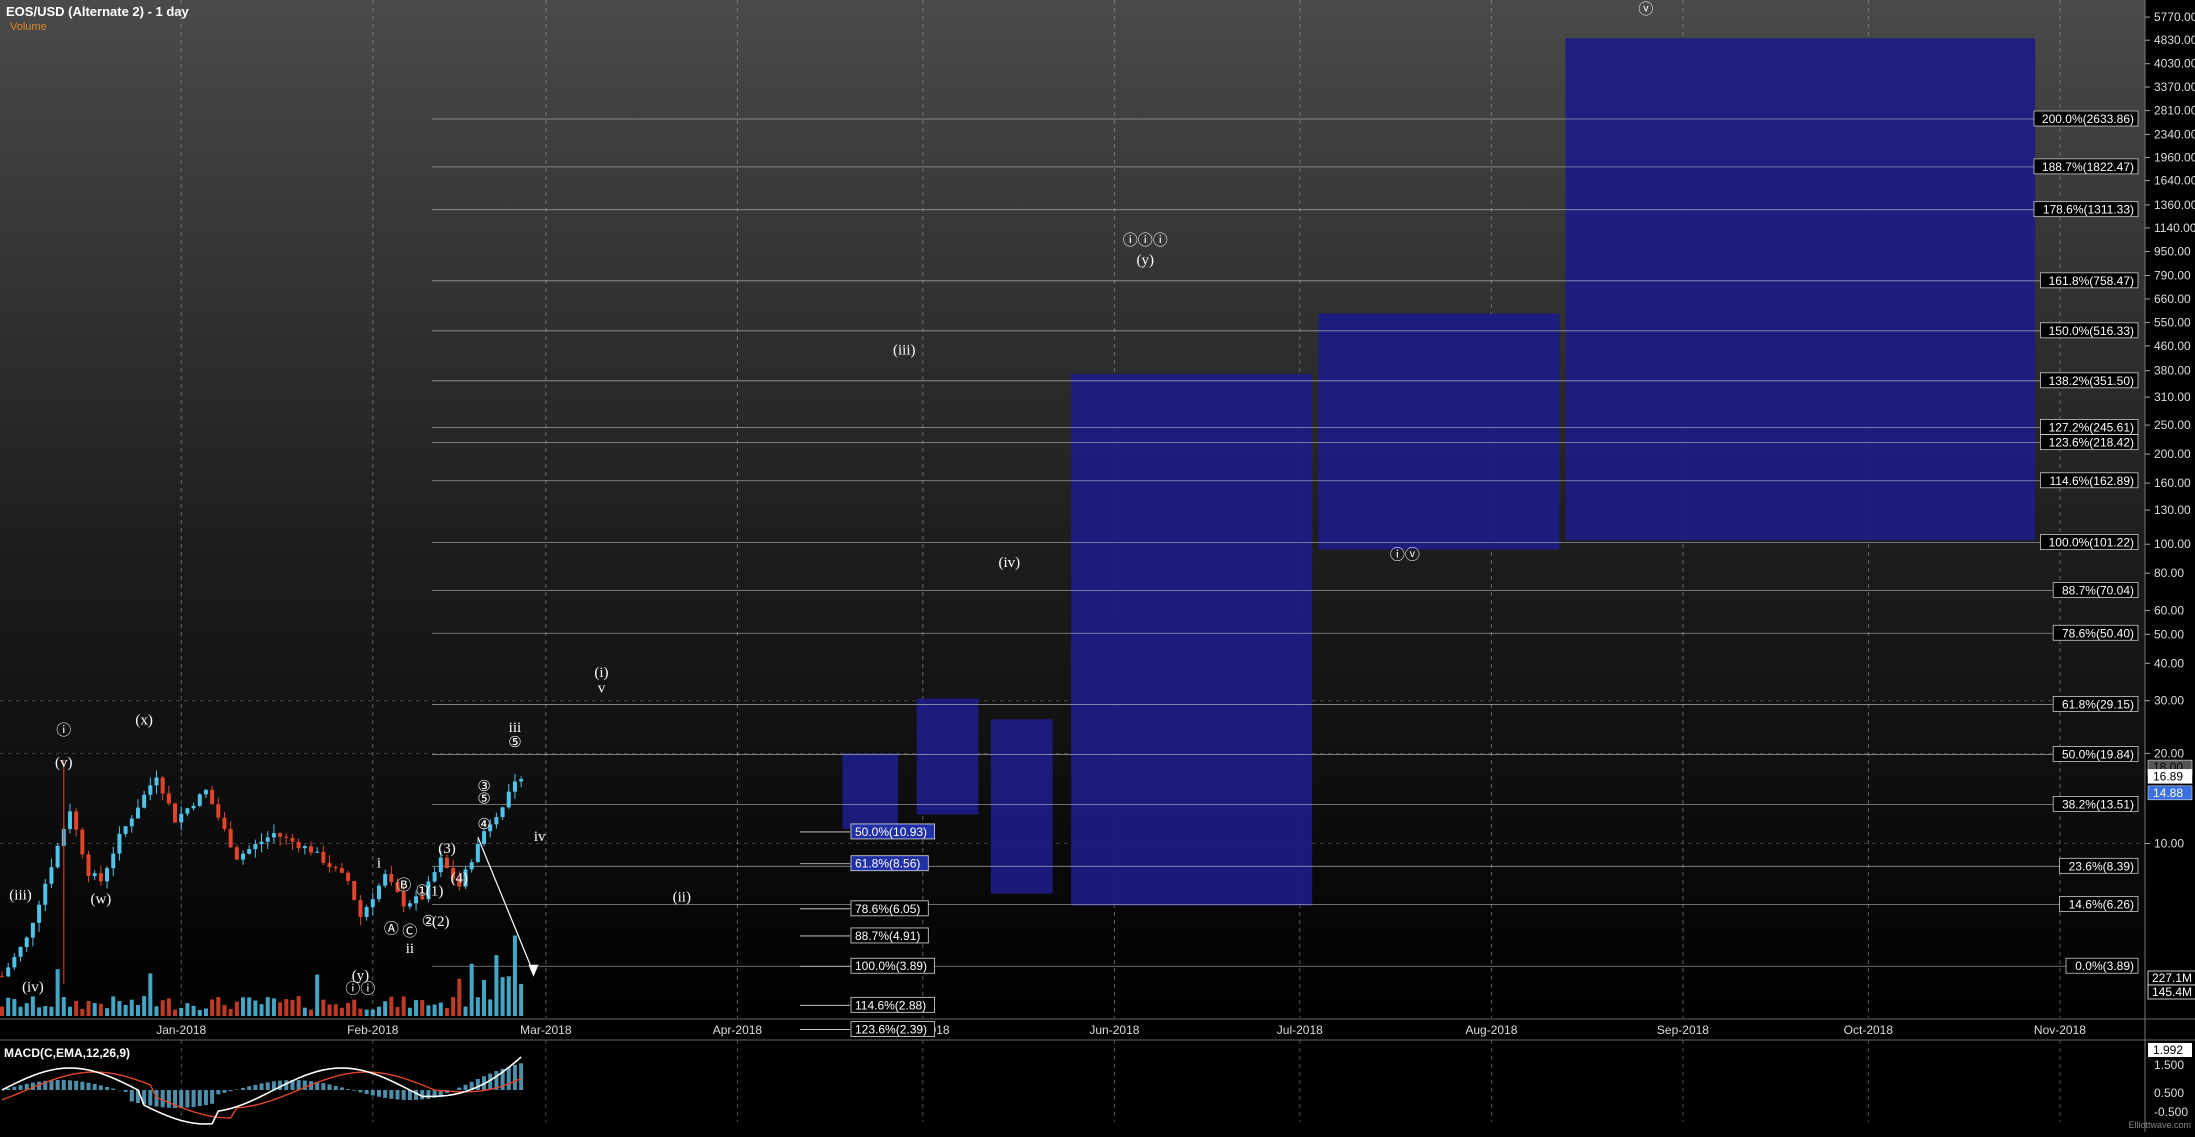  I want to click on y-tick-label: 2340.00, so click(2174, 134).